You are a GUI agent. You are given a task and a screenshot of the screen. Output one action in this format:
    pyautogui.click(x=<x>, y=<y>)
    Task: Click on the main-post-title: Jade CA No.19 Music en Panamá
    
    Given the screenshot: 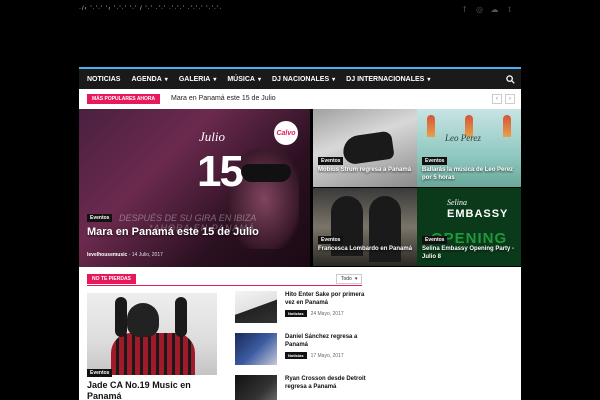 What is the action you would take?
    pyautogui.click(x=157, y=390)
    